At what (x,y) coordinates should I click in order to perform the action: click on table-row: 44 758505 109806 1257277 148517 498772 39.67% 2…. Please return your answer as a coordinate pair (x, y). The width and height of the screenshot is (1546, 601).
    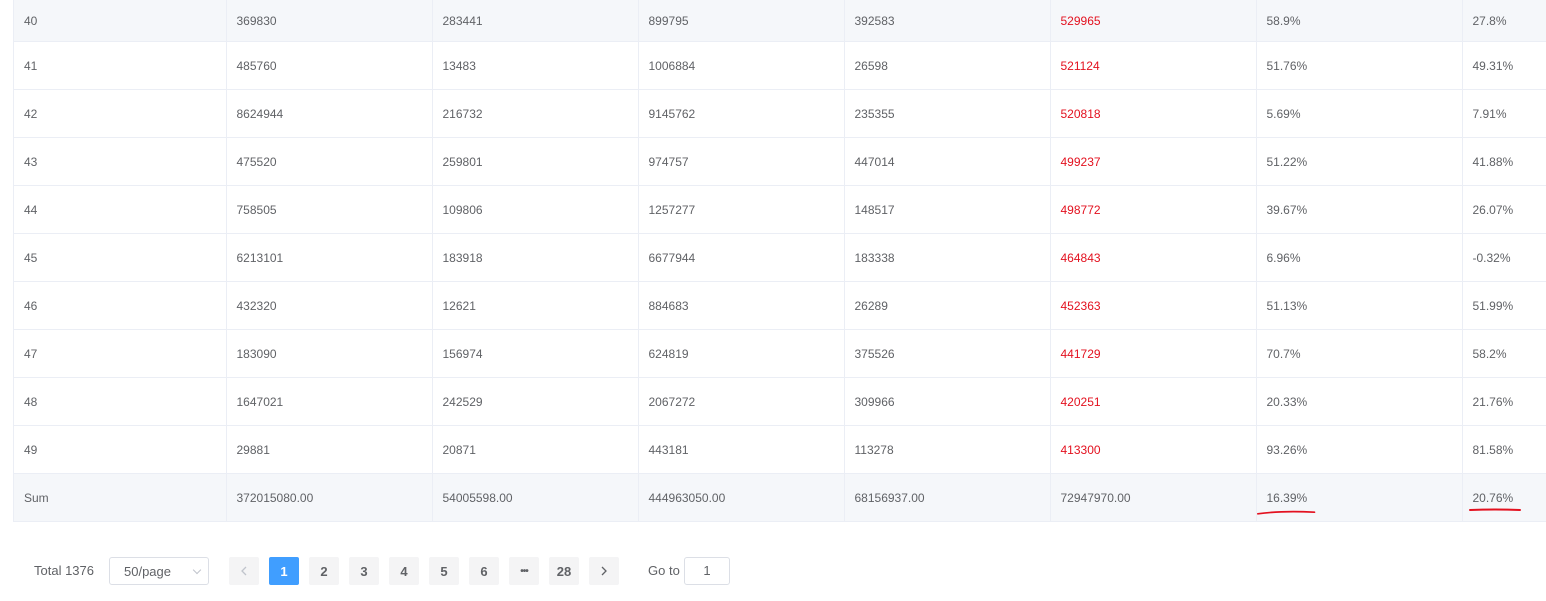
    Looking at the image, I should click on (780, 209).